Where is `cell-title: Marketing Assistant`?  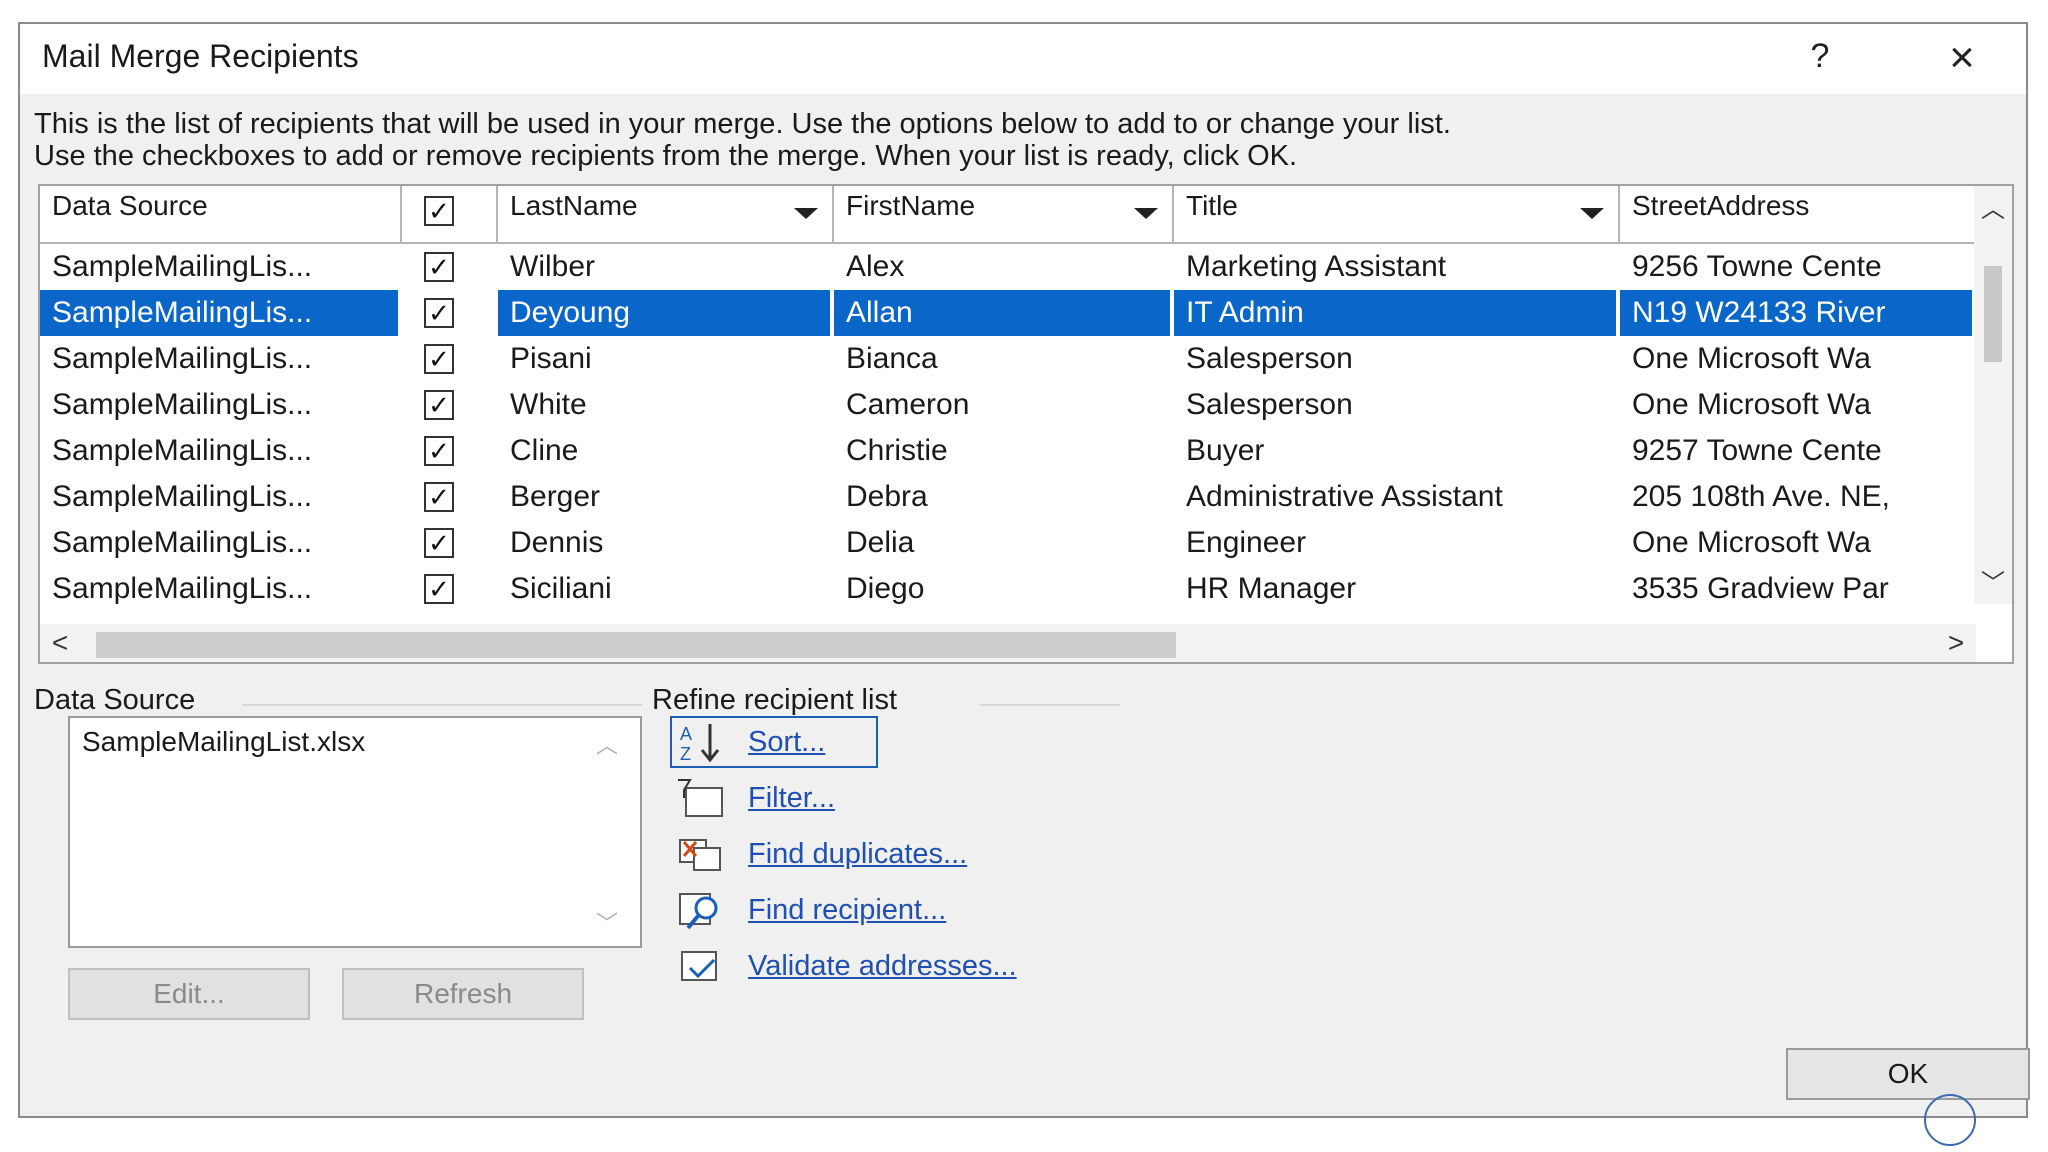
cell-title: Marketing Assistant is located at coordinates (1395, 267).